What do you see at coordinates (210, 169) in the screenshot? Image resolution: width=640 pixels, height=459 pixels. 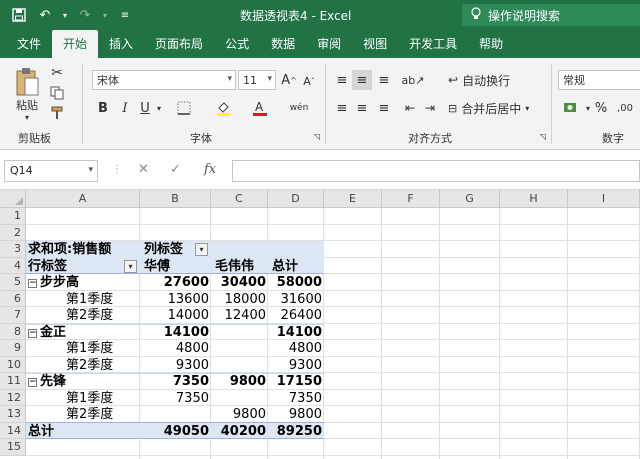 I see `insert-function-button: fx` at bounding box center [210, 169].